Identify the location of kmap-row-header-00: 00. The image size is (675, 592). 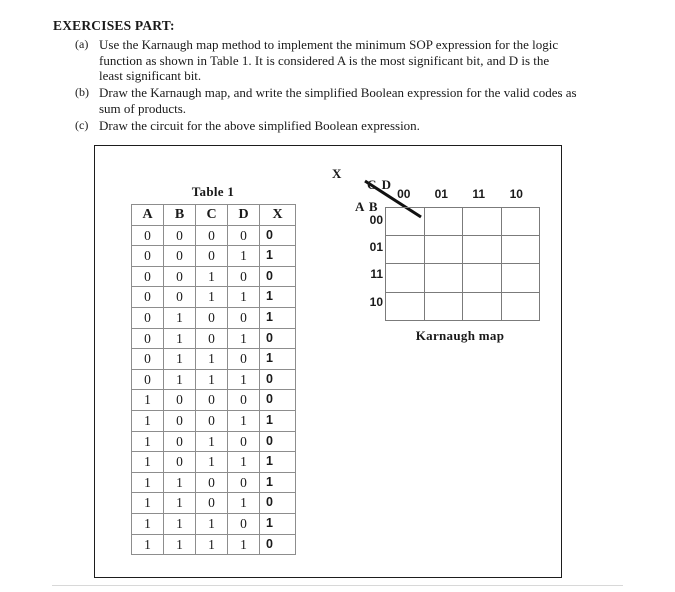
(376, 220).